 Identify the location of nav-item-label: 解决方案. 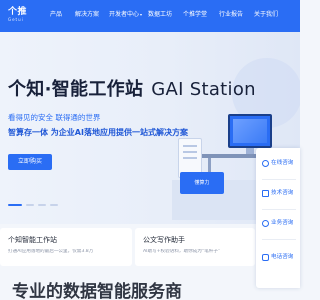
(87, 14).